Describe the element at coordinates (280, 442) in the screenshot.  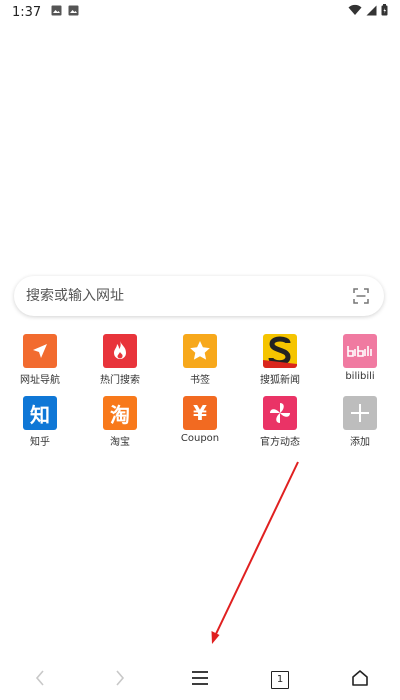
I see `quick-link-label: 官方动态` at that location.